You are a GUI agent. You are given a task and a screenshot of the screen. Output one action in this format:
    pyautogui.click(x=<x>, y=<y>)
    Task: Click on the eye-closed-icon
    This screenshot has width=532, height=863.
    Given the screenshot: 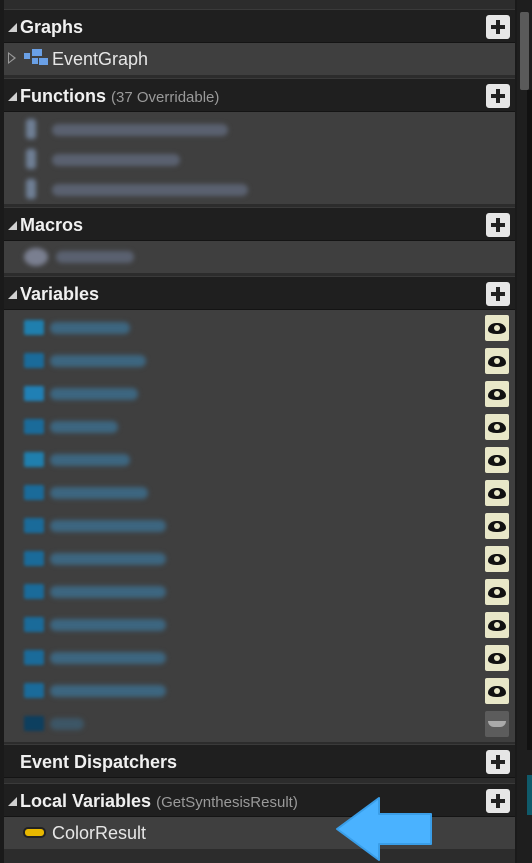 What is the action you would take?
    pyautogui.click(x=497, y=724)
    